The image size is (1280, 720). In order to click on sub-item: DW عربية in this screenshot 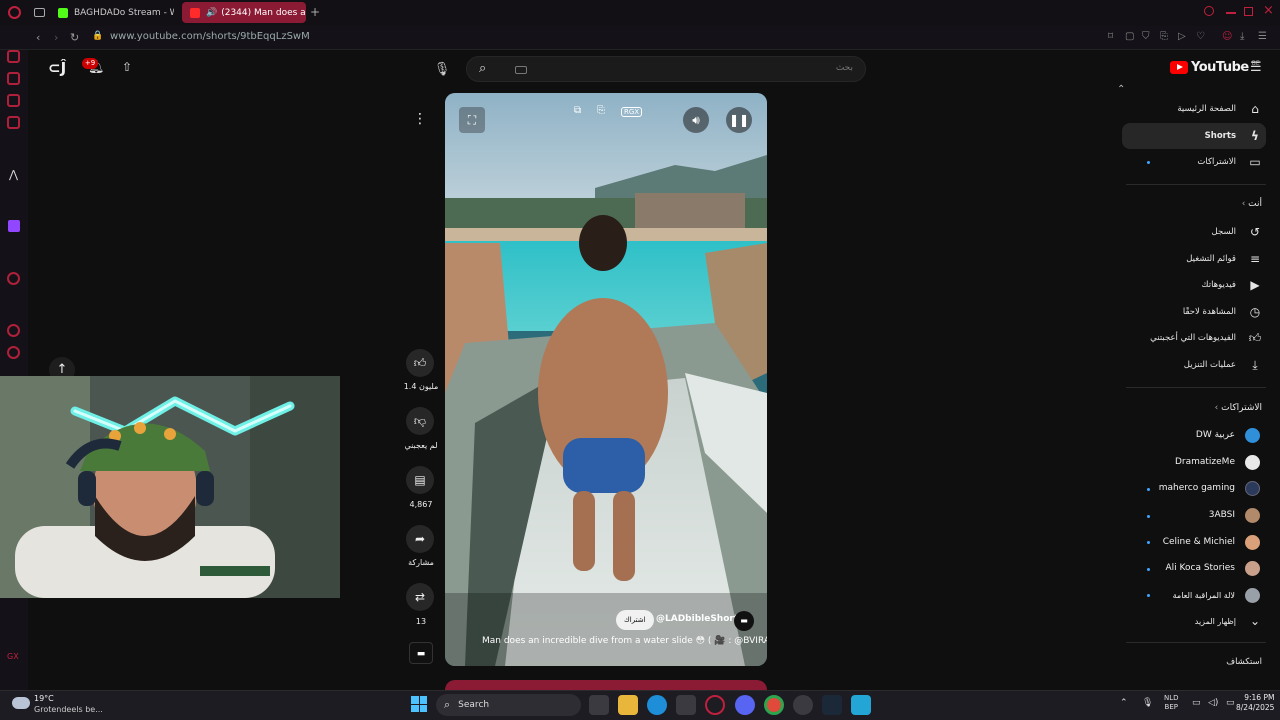, I will do `click(1228, 435)`.